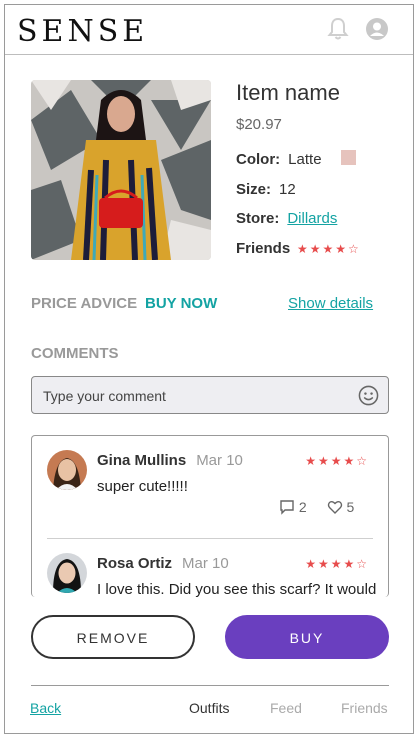 This screenshot has width=419, height=739. What do you see at coordinates (181, 303) in the screenshot?
I see `buy-now-link: BUY NOW` at bounding box center [181, 303].